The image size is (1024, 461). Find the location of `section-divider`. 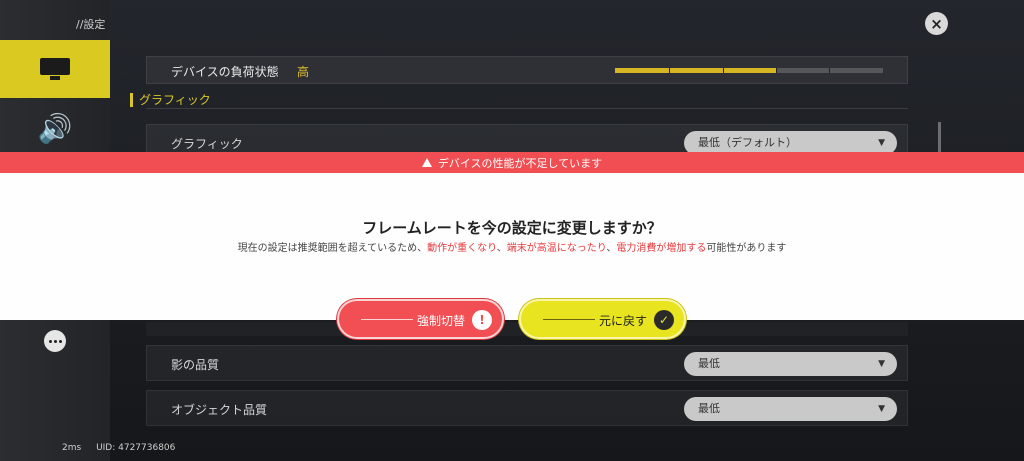

section-divider is located at coordinates (527, 108).